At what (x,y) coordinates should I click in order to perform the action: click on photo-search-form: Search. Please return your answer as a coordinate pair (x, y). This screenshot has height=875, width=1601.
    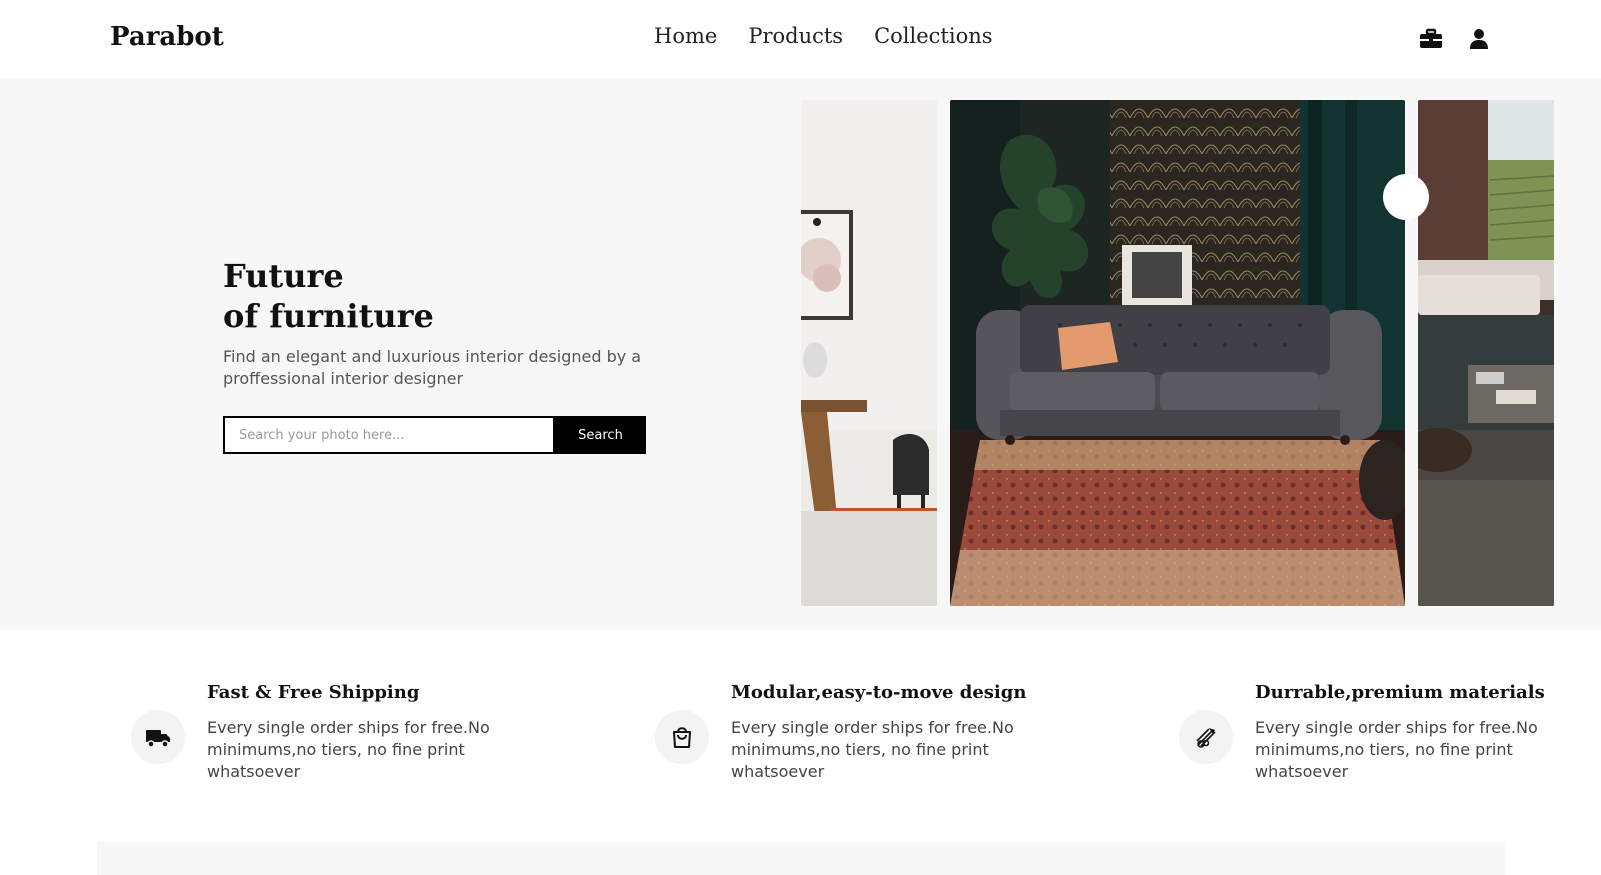
    Looking at the image, I should click on (434, 435).